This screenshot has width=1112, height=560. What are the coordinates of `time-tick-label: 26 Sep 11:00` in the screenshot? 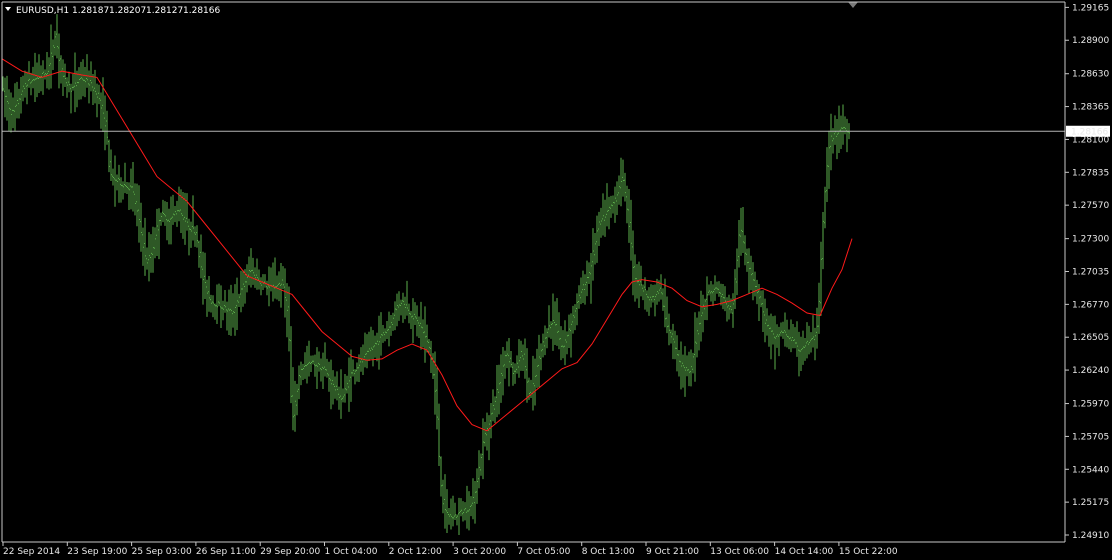 It's located at (226, 552).